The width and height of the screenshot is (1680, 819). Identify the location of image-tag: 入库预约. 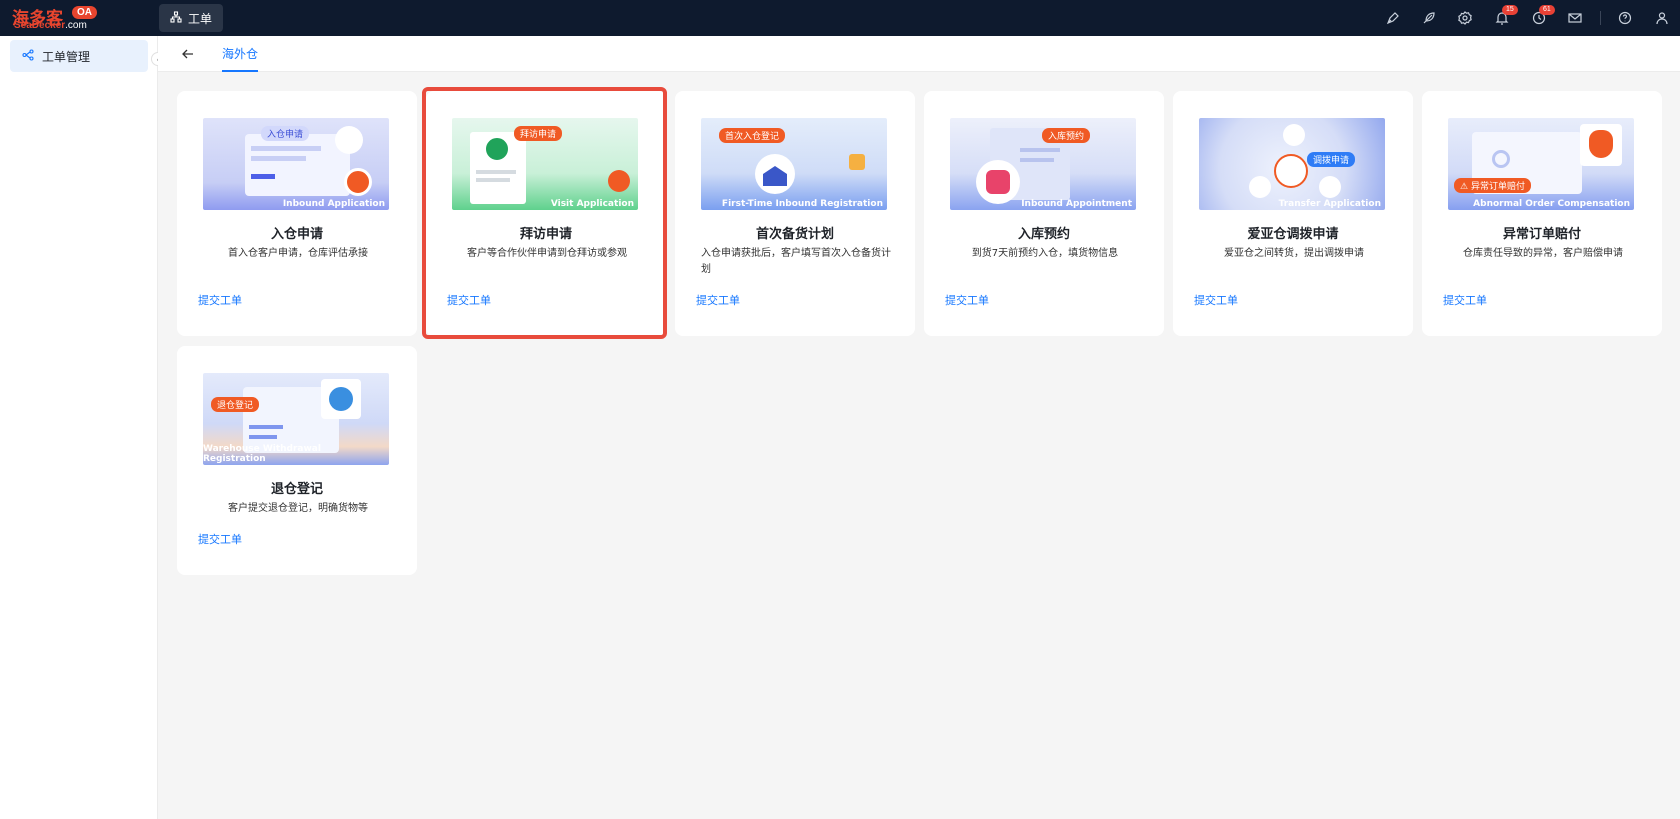
(1066, 135).